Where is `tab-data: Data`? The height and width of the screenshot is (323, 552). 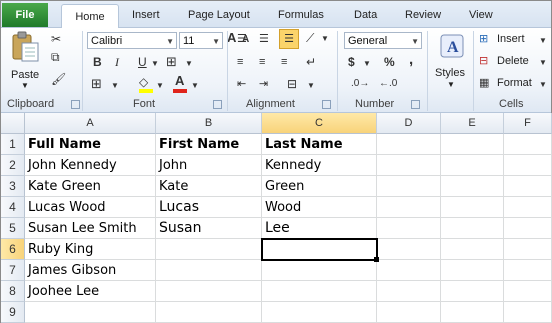 tab-data: Data is located at coordinates (365, 15).